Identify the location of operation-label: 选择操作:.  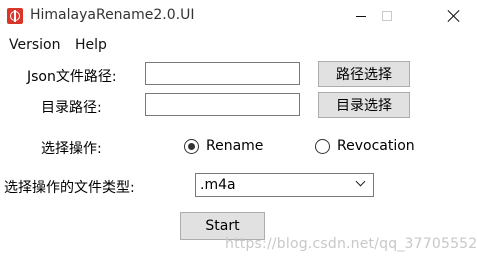
(71, 149).